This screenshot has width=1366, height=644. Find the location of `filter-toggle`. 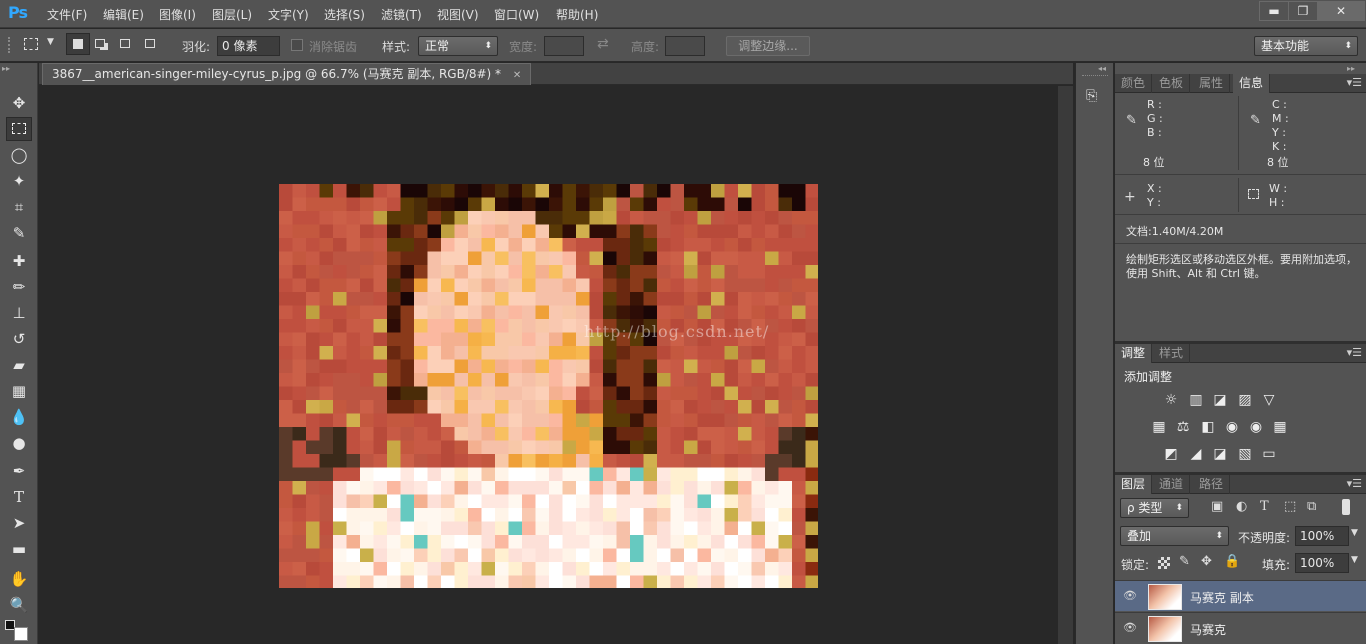

filter-toggle is located at coordinates (1346, 507).